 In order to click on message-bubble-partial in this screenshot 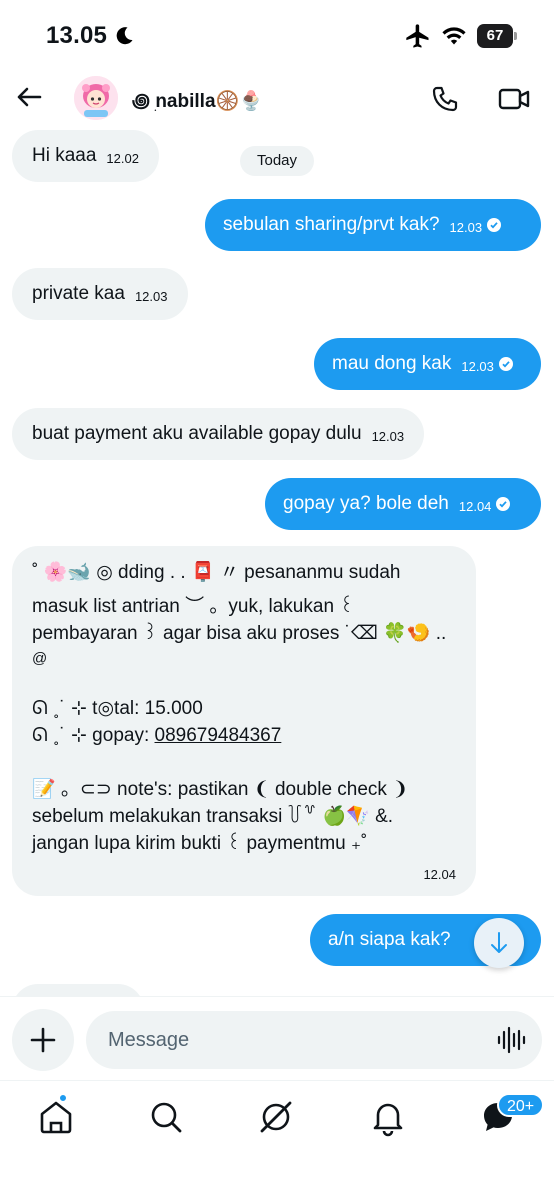, I will do `click(78, 990)`.